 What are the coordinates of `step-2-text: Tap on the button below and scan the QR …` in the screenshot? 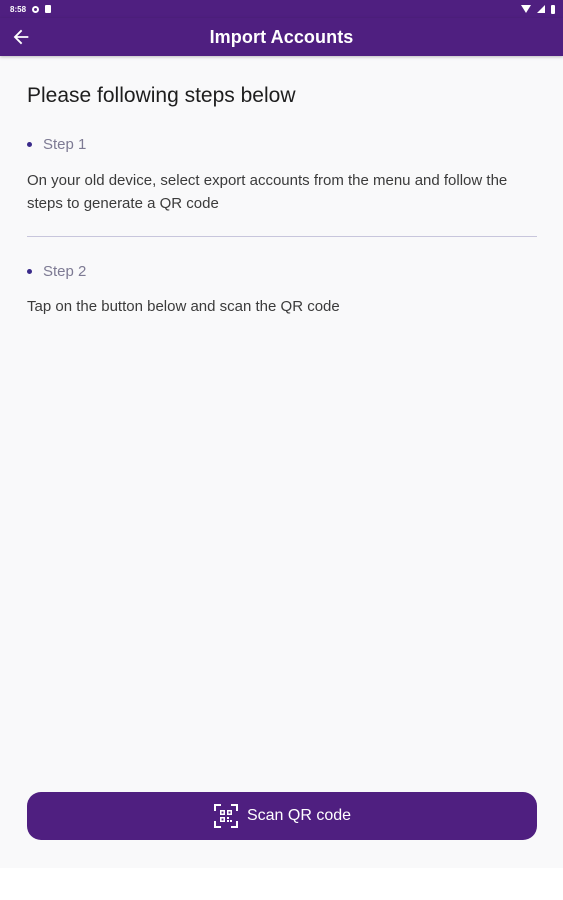 It's located at (183, 306).